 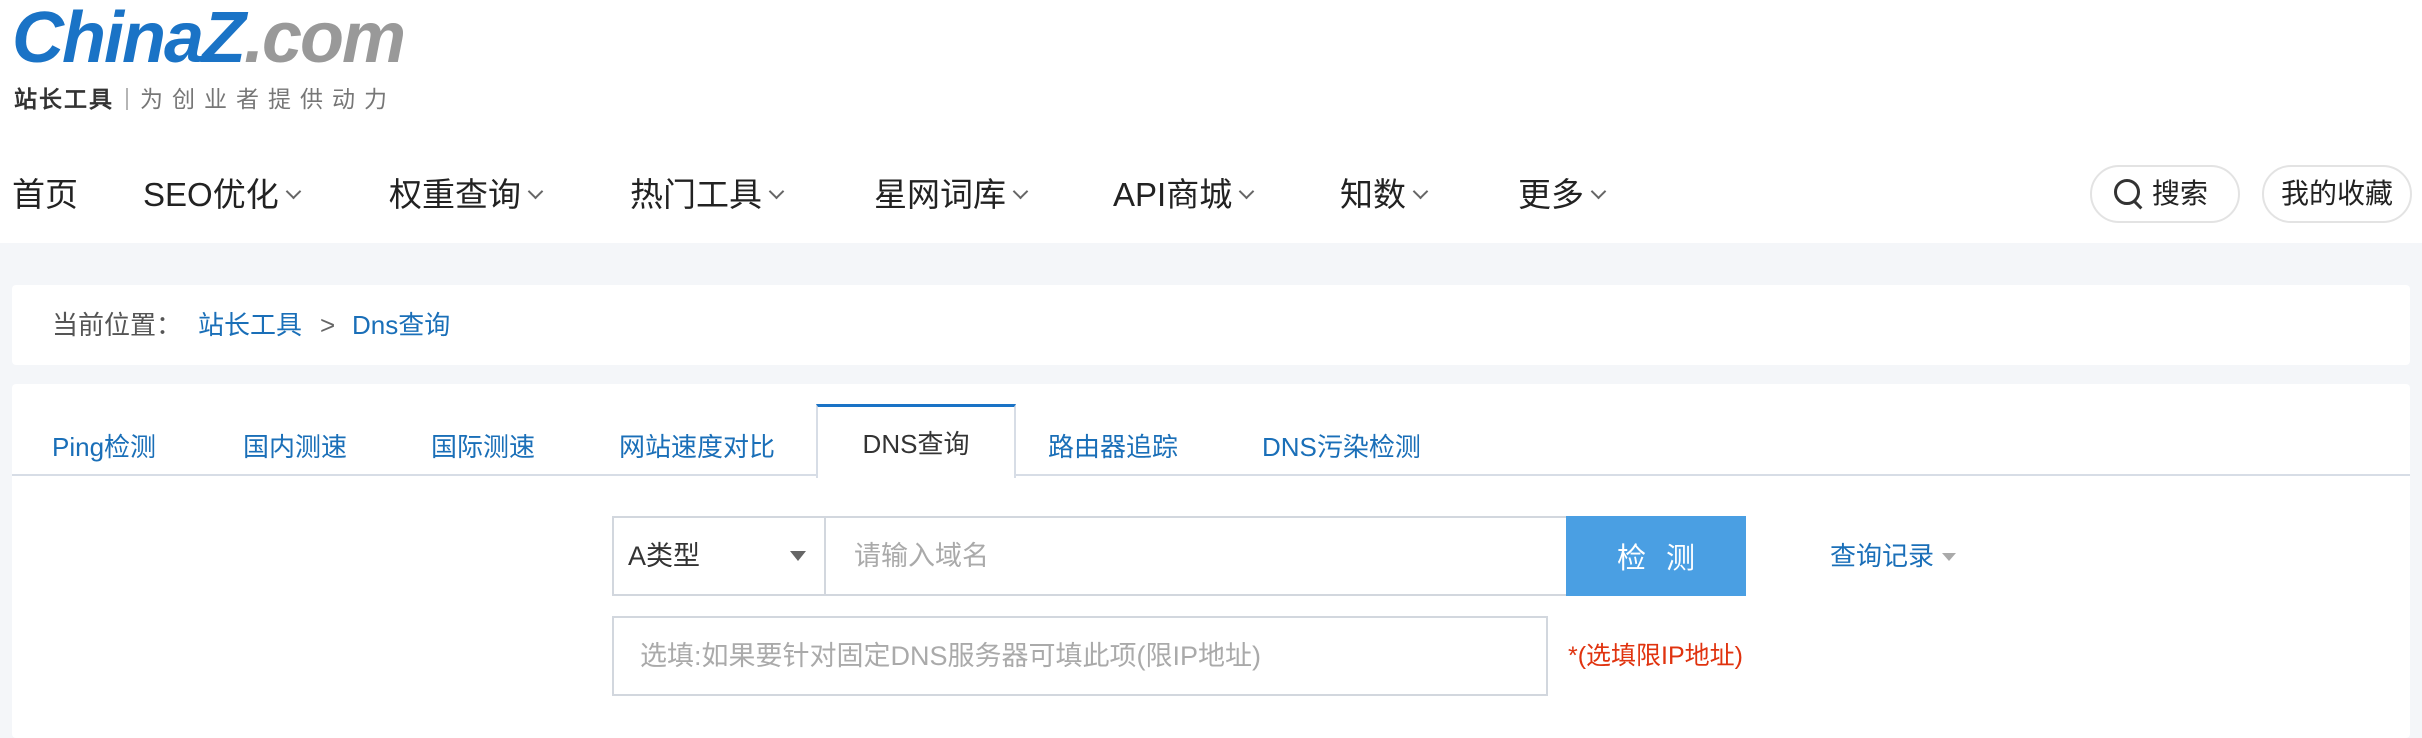 I want to click on nav-item-weight: 权重查询, so click(x=466, y=195).